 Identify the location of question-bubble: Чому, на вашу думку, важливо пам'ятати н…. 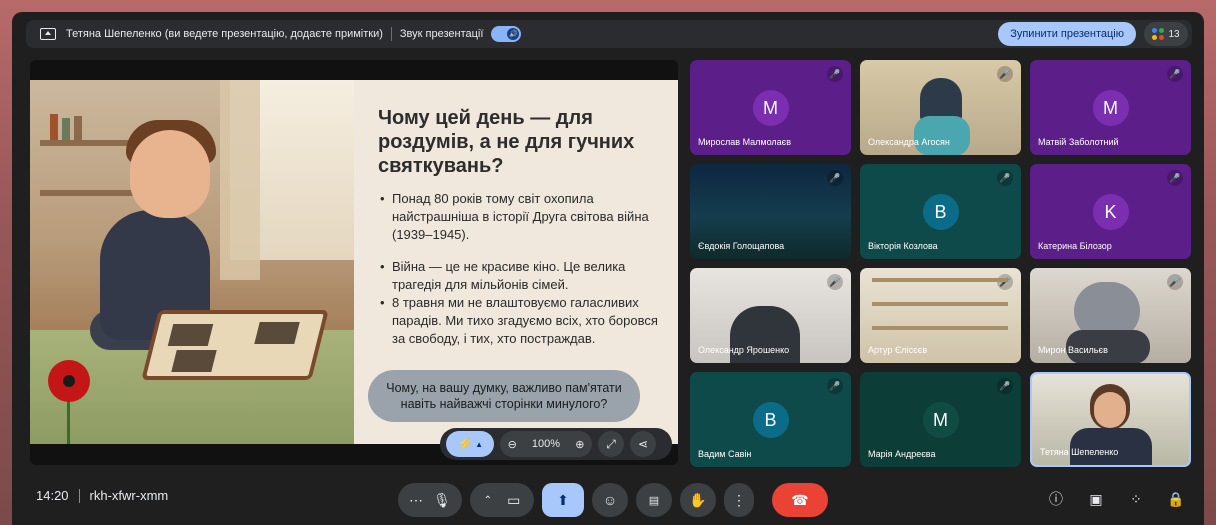
(504, 396).